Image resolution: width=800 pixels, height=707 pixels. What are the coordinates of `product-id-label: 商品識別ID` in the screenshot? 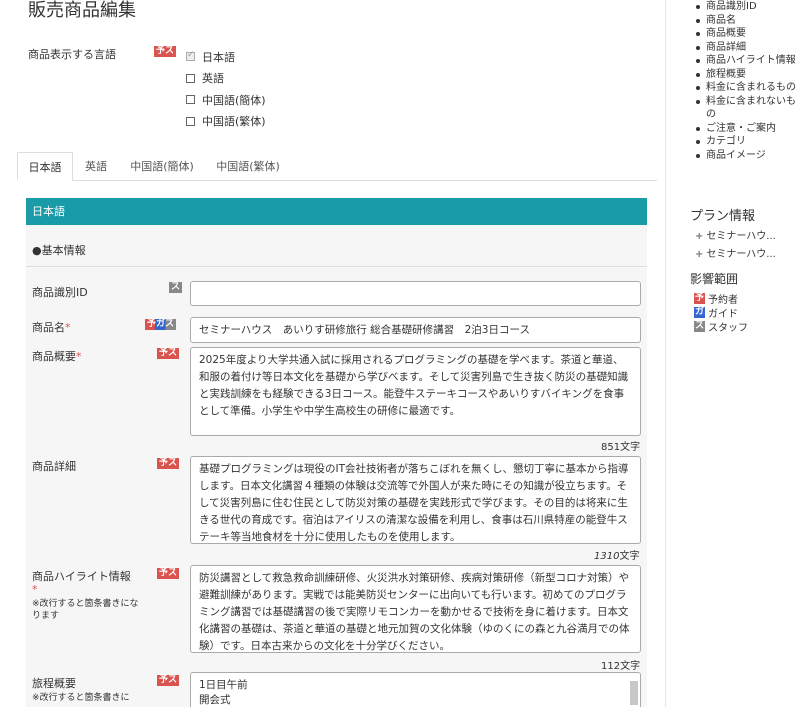 It's located at (60, 292).